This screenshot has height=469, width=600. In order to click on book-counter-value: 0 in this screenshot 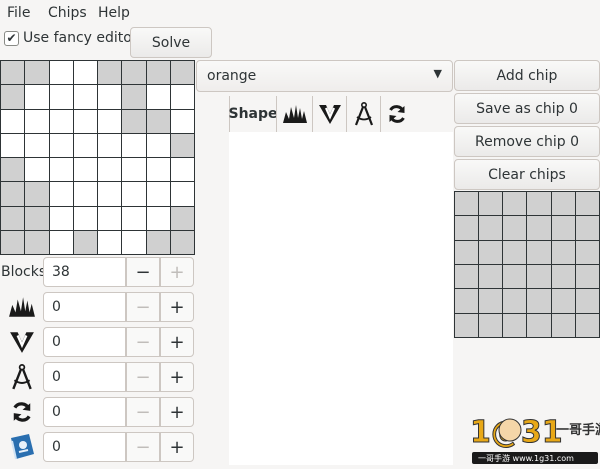, I will do `click(84, 447)`.